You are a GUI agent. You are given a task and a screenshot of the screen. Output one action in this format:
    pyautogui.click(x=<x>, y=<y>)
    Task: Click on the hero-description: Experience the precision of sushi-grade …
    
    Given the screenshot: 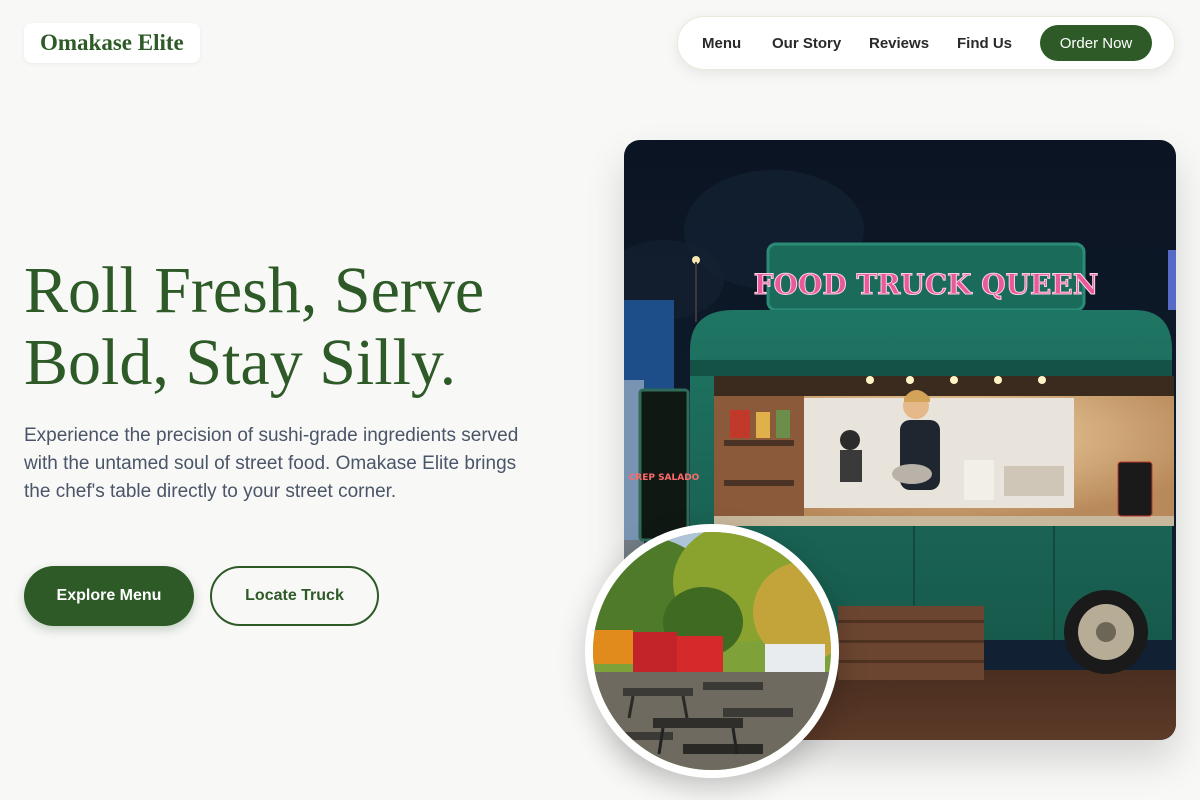 What is the action you would take?
    pyautogui.click(x=271, y=463)
    